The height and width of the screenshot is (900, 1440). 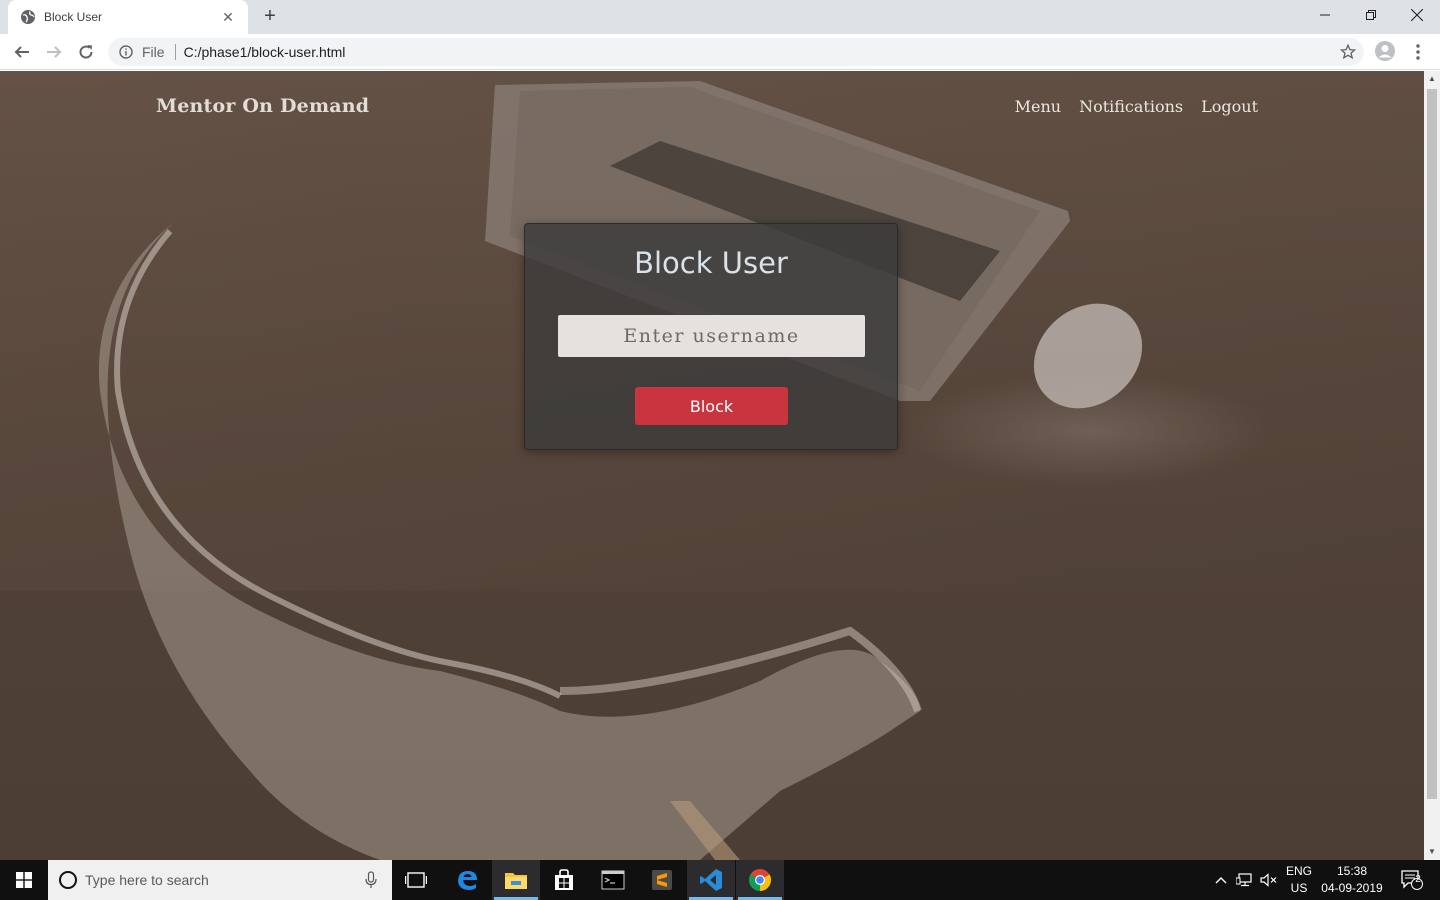 What do you see at coordinates (1352, 871) in the screenshot?
I see `clock-time: 15:38` at bounding box center [1352, 871].